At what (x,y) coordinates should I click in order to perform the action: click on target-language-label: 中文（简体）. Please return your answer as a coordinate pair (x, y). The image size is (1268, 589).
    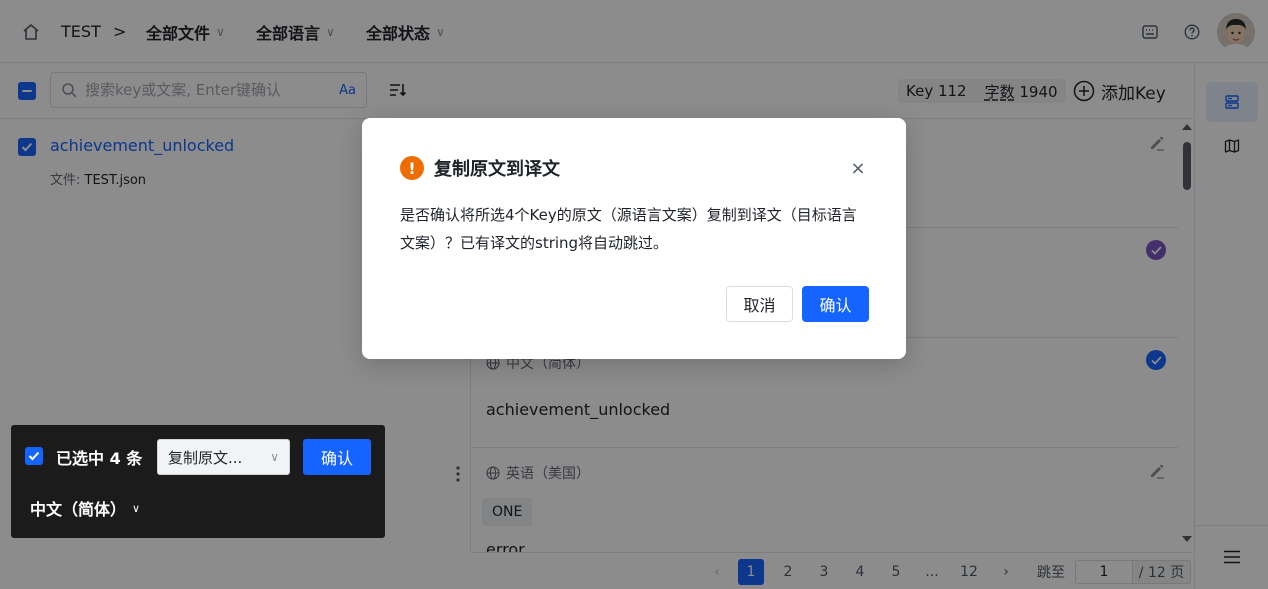
    Looking at the image, I should click on (78, 509).